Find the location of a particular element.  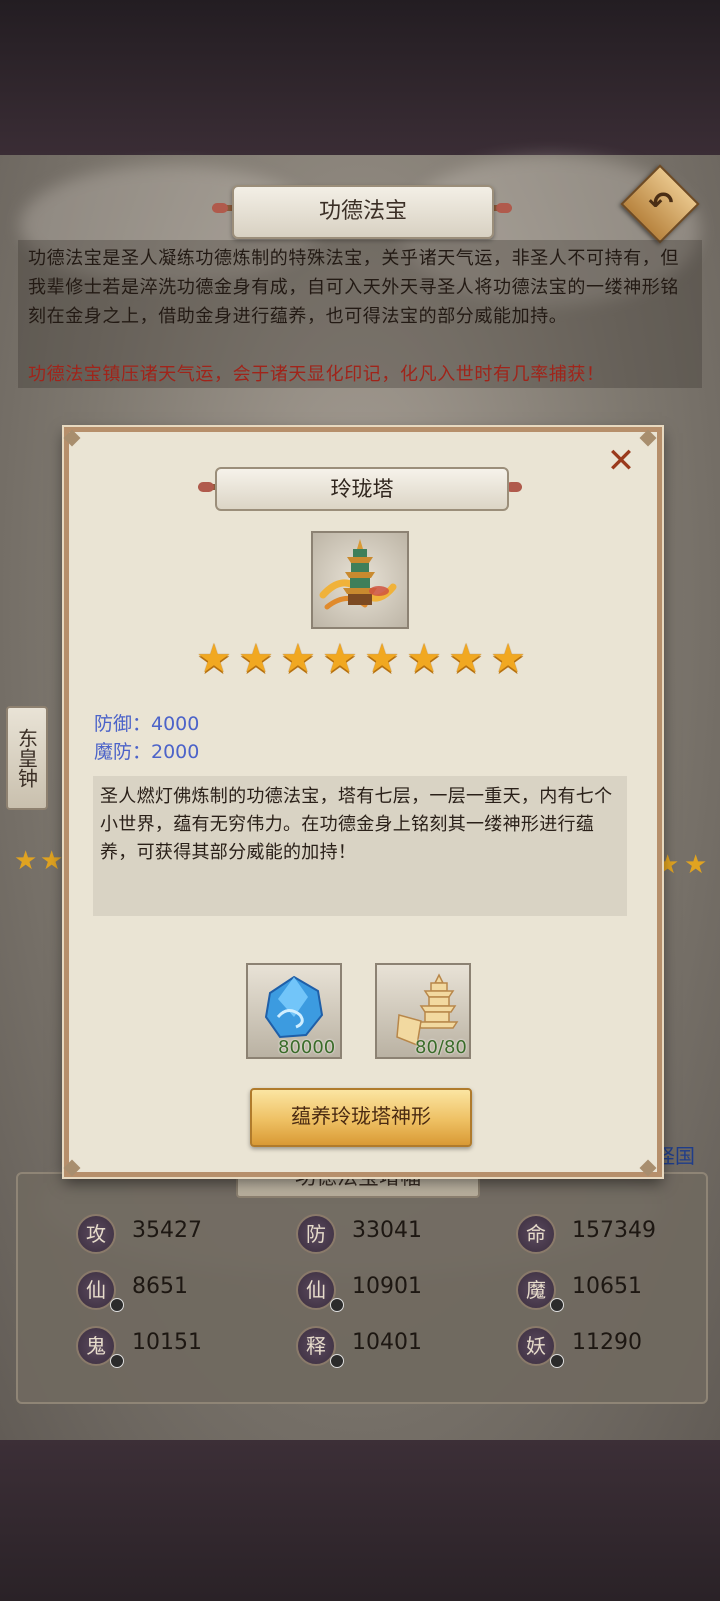

stat-value: 10401 is located at coordinates (387, 1342).